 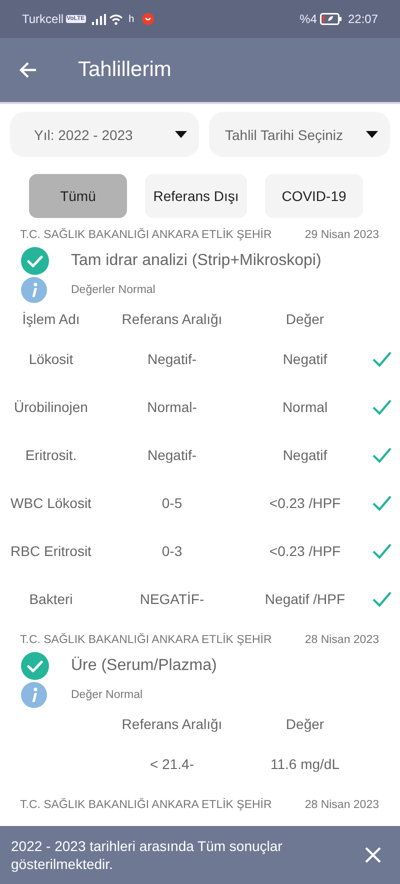 I want to click on table-cell-text: 0-3, so click(x=172, y=551).